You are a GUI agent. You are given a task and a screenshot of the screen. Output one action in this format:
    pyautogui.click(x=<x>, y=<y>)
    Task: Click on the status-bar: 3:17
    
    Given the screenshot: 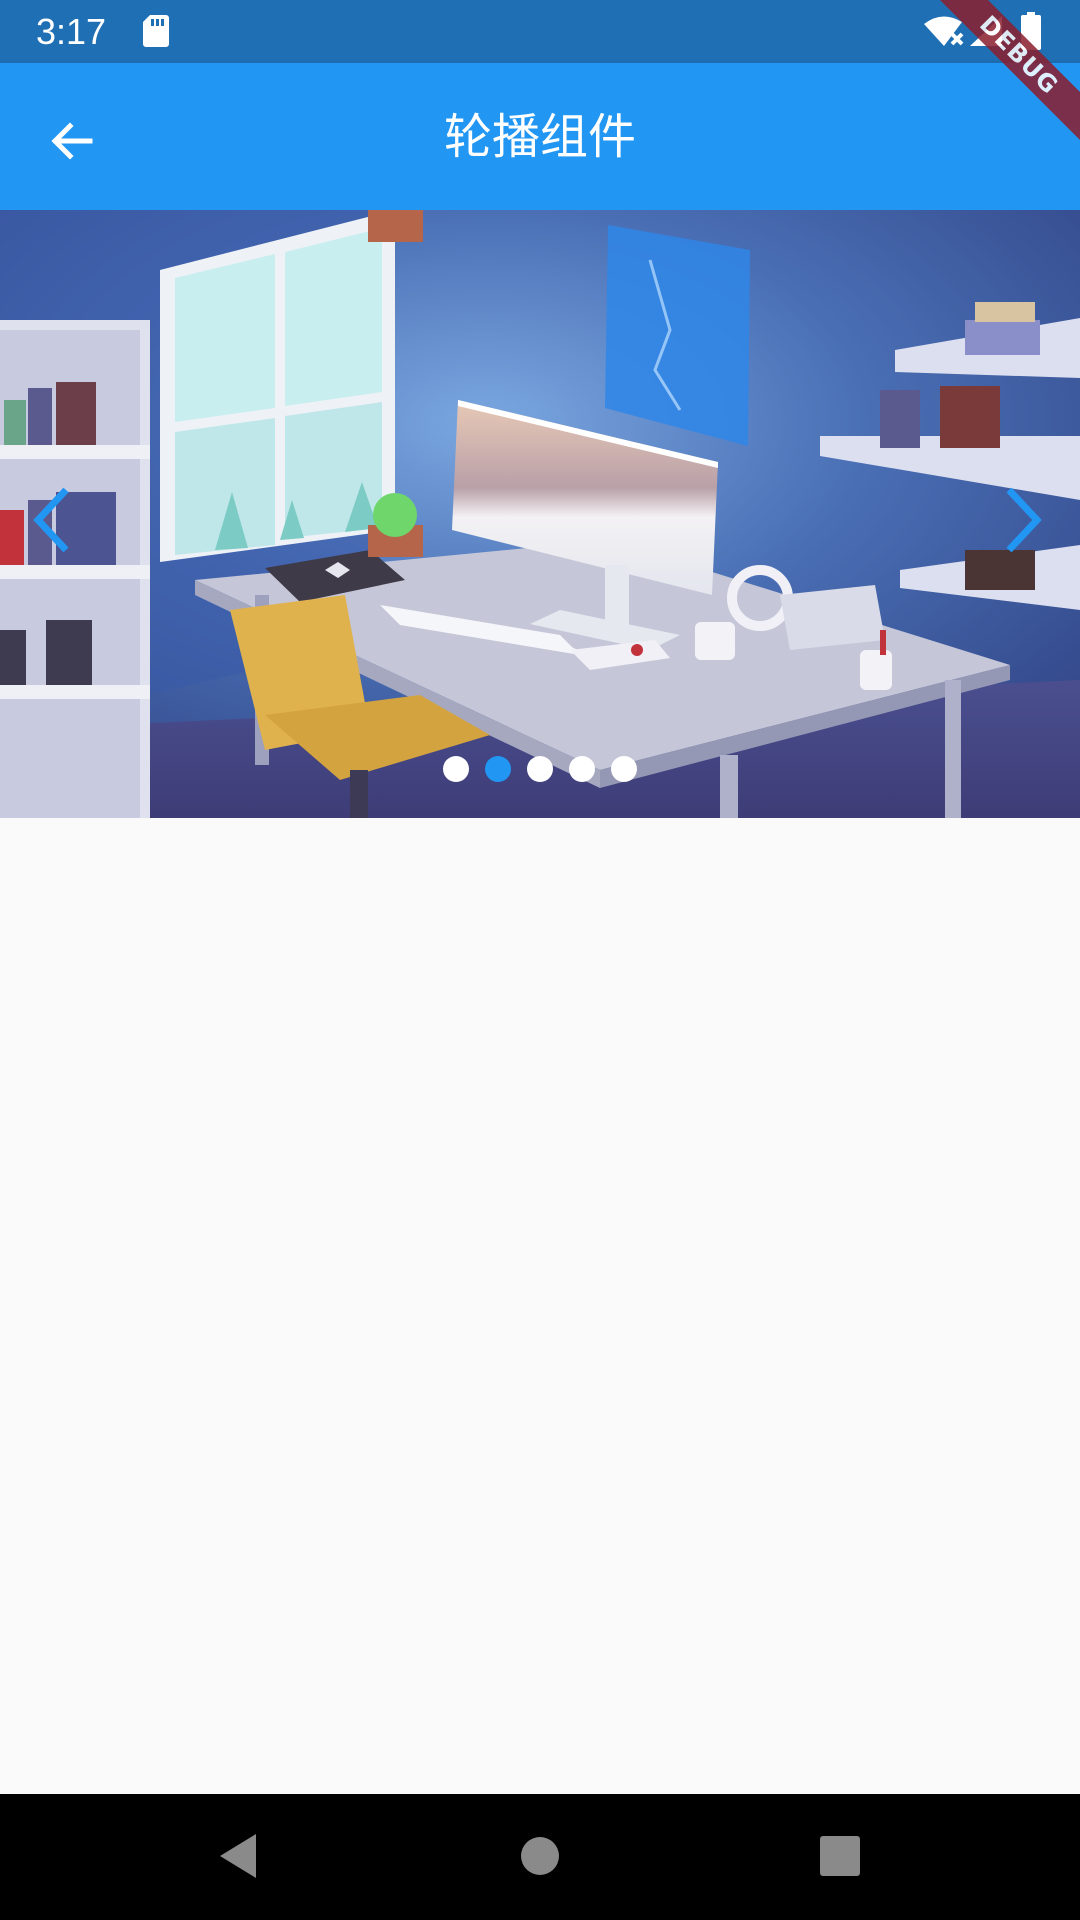 What is the action you would take?
    pyautogui.click(x=540, y=31)
    